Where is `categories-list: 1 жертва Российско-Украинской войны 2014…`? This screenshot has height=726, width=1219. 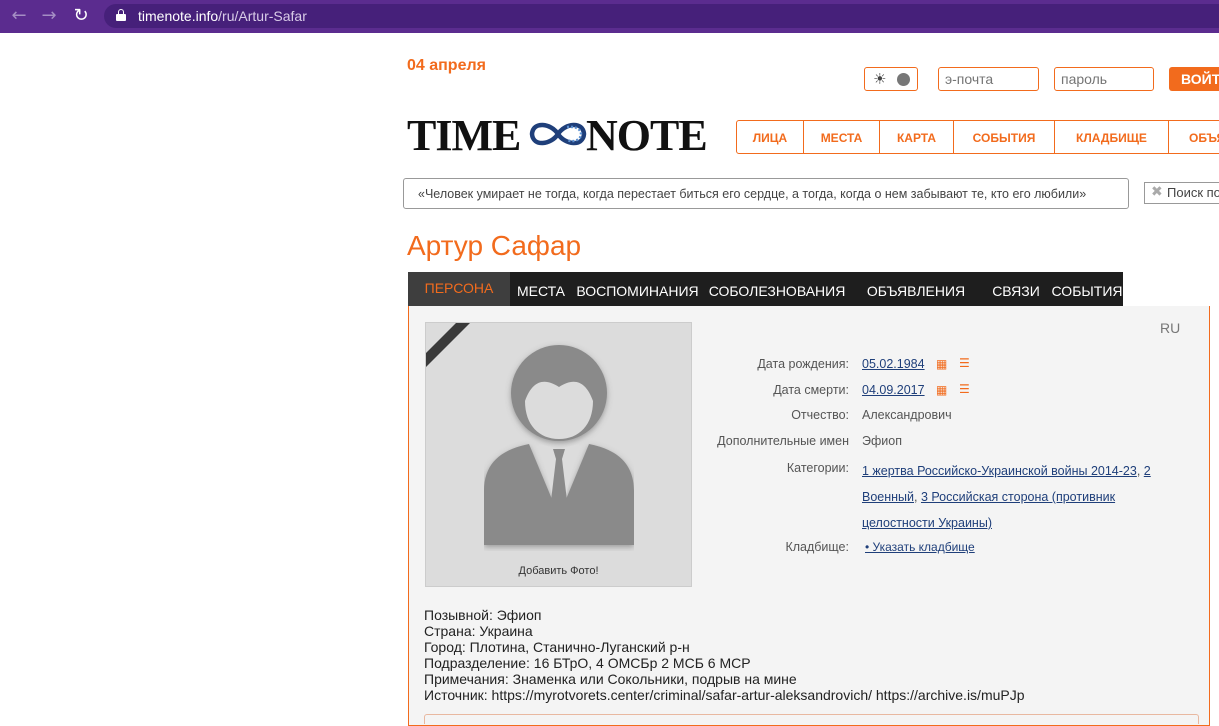
categories-list: 1 жертва Российско-Украинской войны 2014… is located at coordinates (1006, 497).